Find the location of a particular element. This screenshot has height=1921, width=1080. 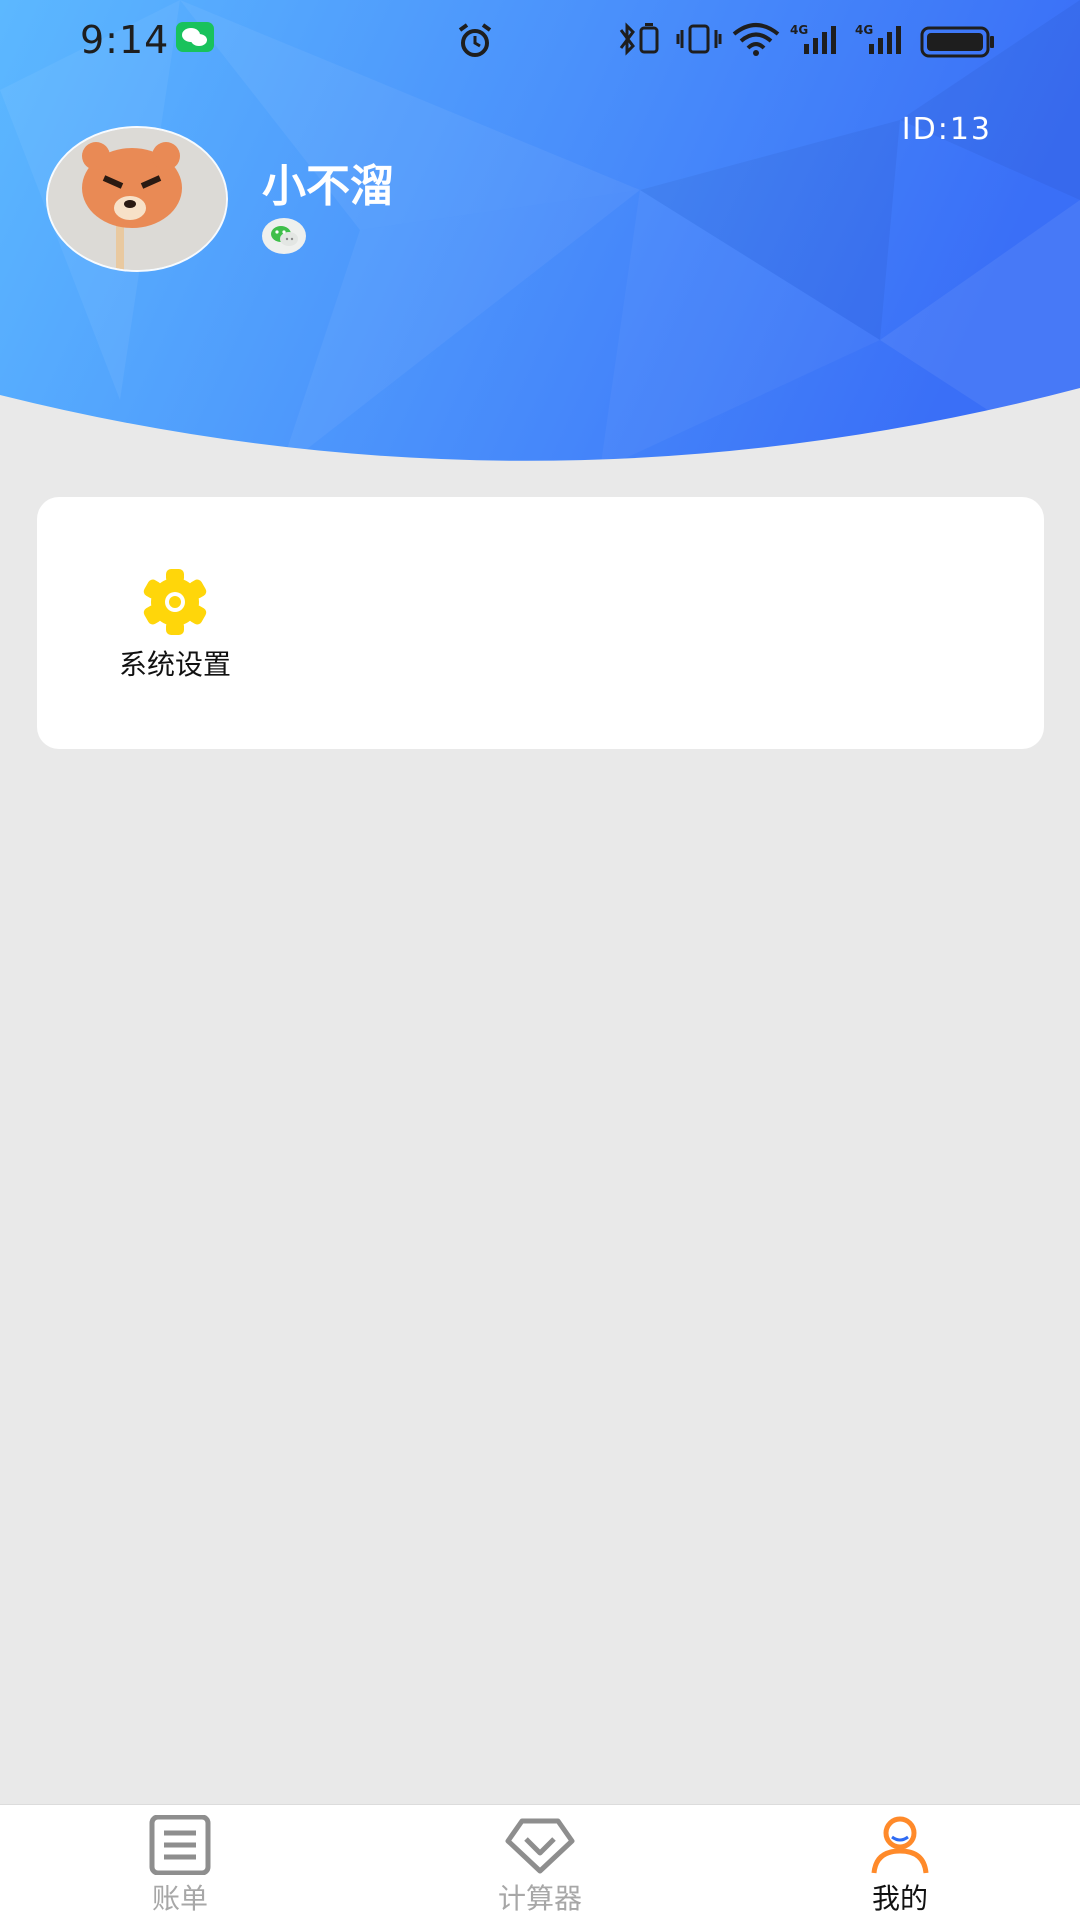

menu-card: 系统设置 is located at coordinates (540, 623).